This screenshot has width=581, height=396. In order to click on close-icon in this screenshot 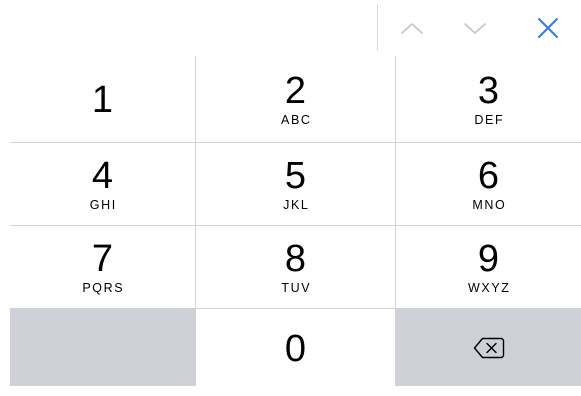, I will do `click(548, 28)`.